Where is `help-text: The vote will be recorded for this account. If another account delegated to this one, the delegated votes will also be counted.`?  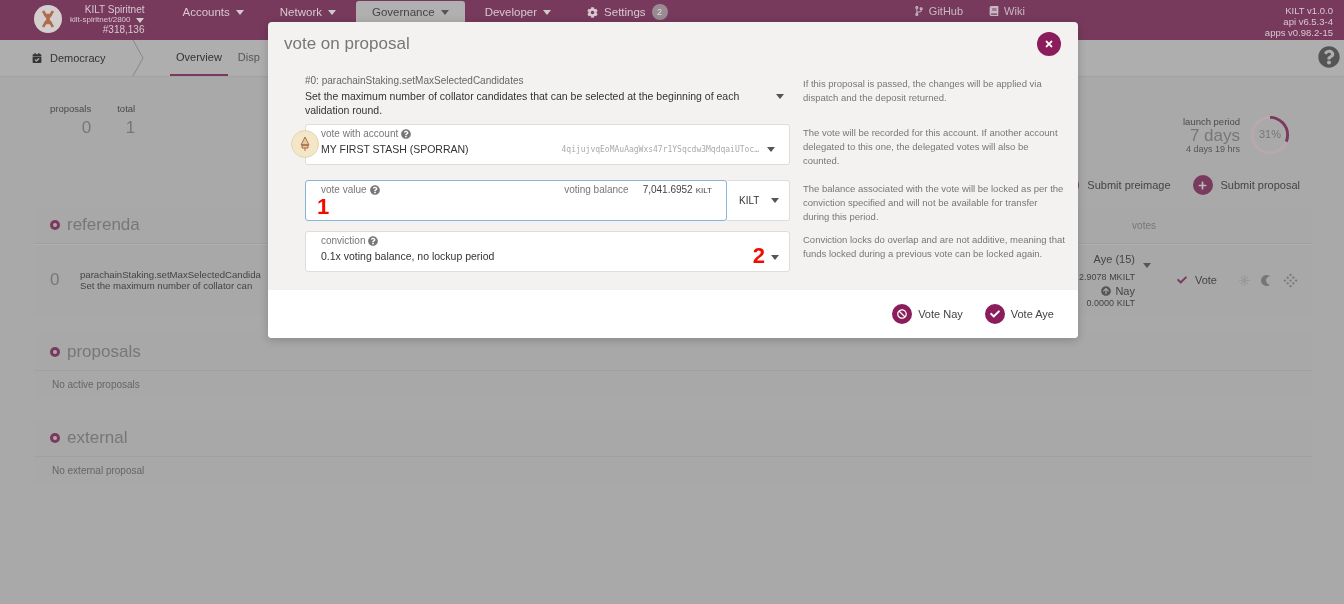
help-text: The vote will be recorded for this account. If another account delegated to this one, the delegated votes will also be counted. is located at coordinates (931, 147).